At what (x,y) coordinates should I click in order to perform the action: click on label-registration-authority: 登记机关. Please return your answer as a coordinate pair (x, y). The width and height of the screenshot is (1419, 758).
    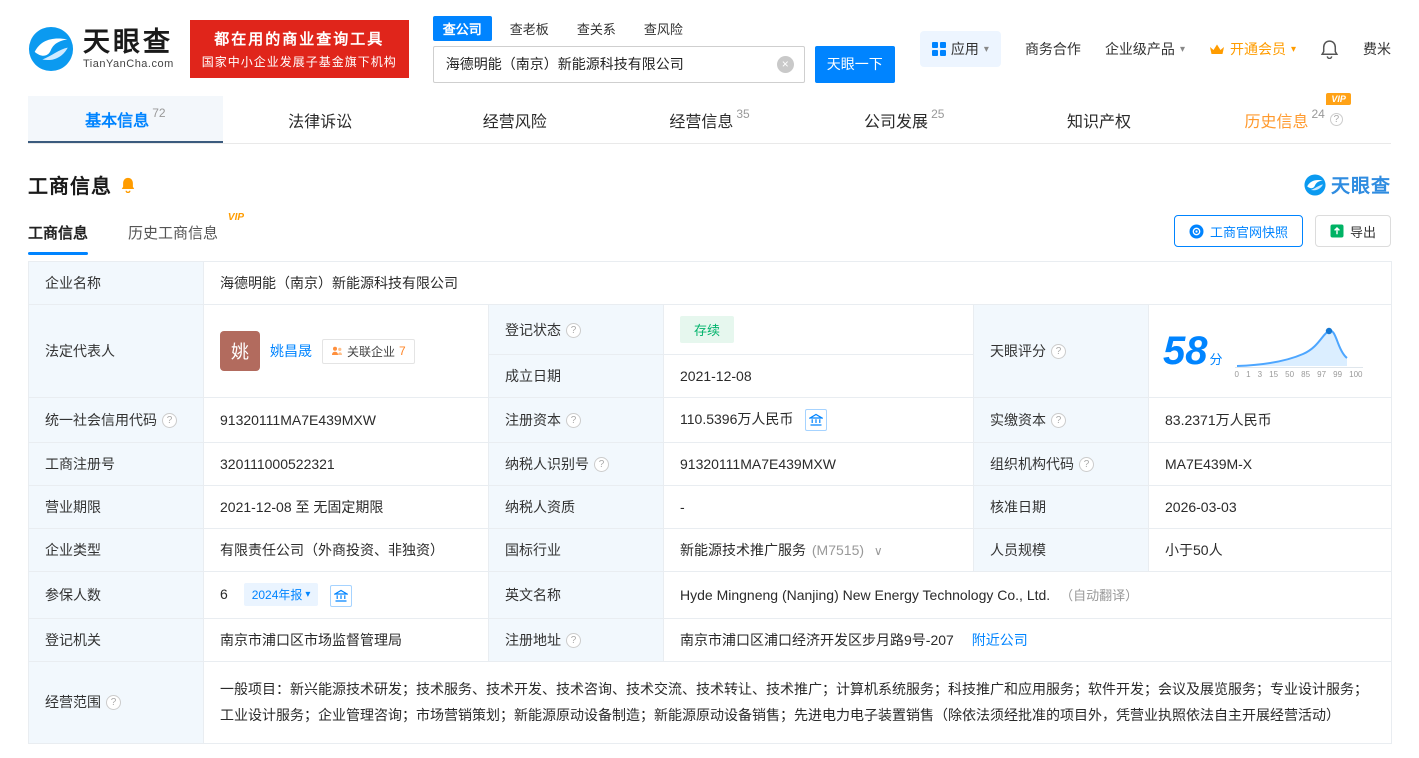
    Looking at the image, I should click on (116, 639).